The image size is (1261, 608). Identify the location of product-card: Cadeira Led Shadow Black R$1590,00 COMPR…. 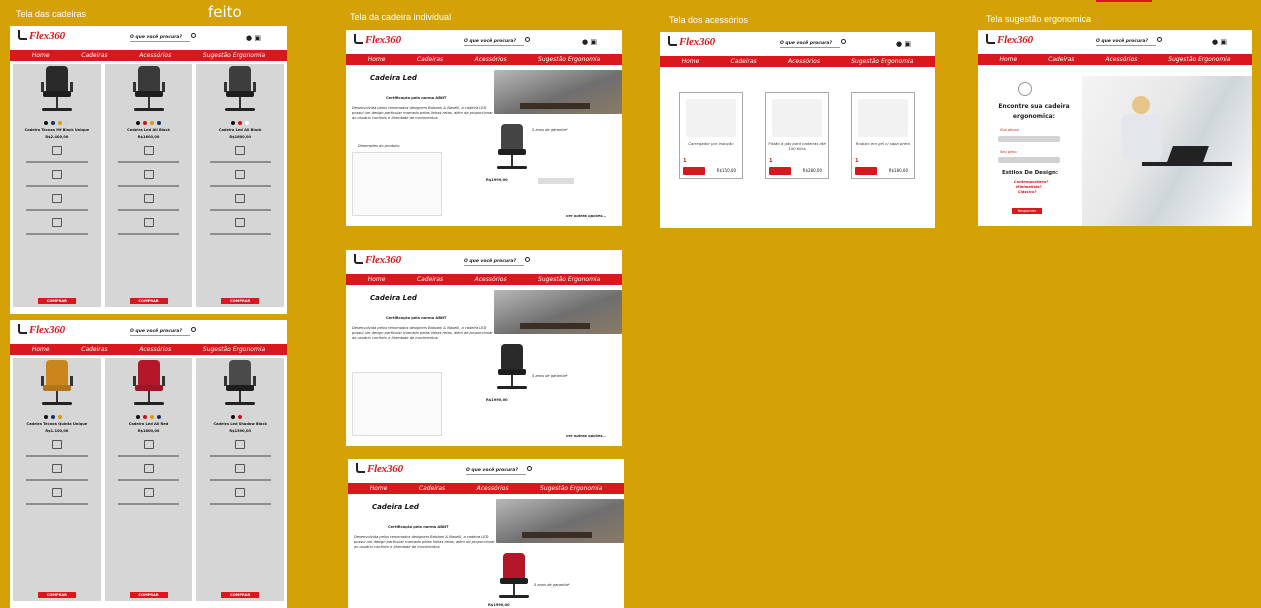
(240, 479).